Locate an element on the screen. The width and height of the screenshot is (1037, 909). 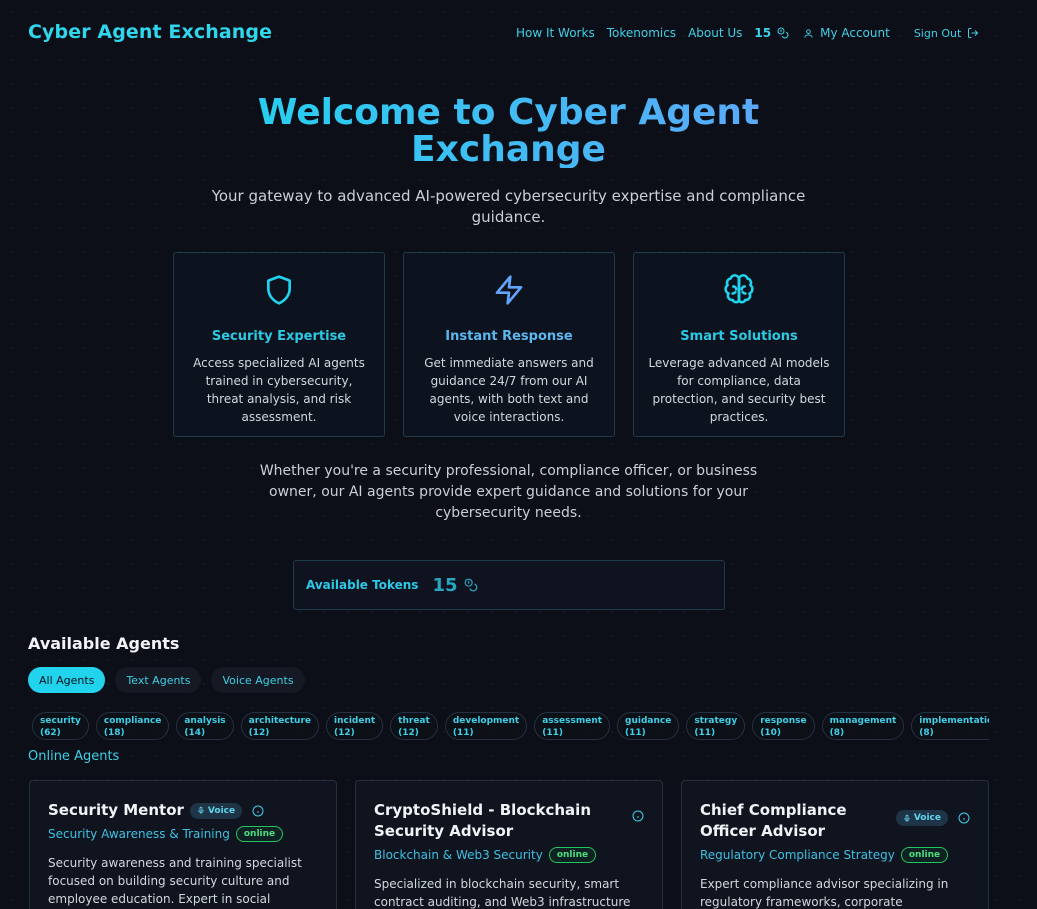
tag-count: (18) is located at coordinates (114, 733).